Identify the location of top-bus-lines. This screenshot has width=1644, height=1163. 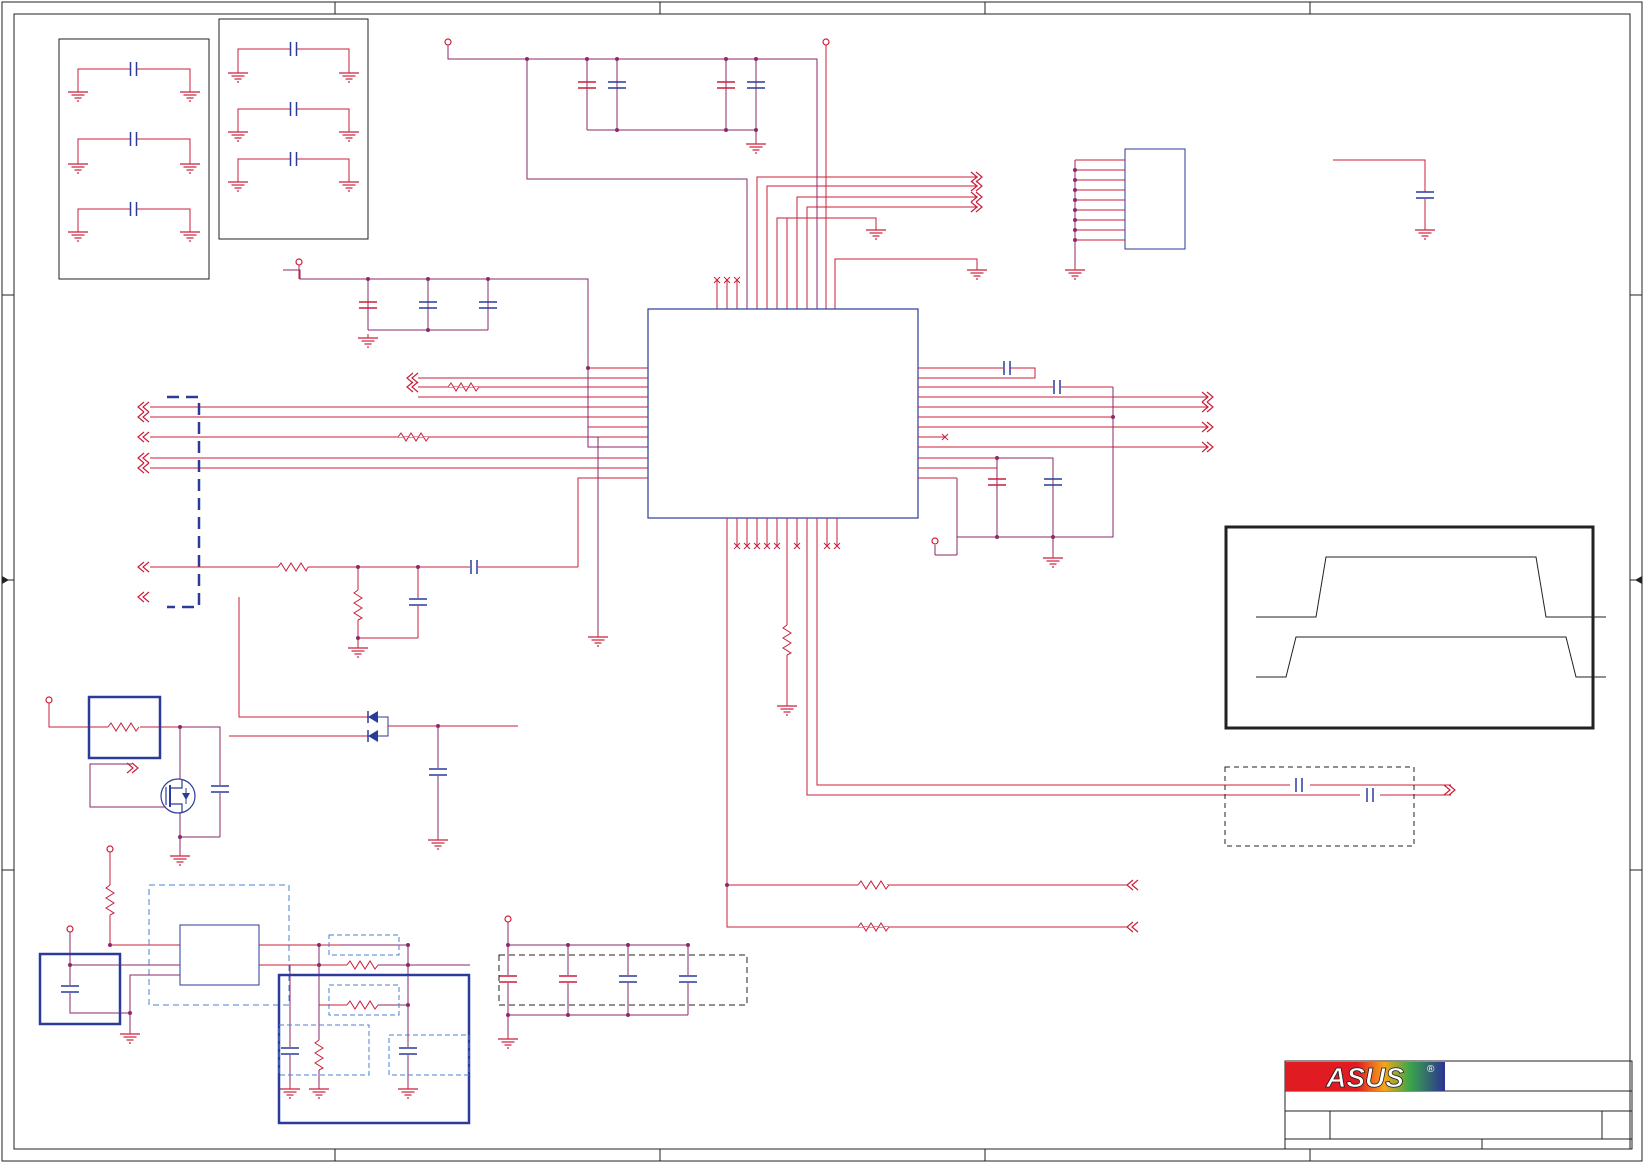
(867, 242).